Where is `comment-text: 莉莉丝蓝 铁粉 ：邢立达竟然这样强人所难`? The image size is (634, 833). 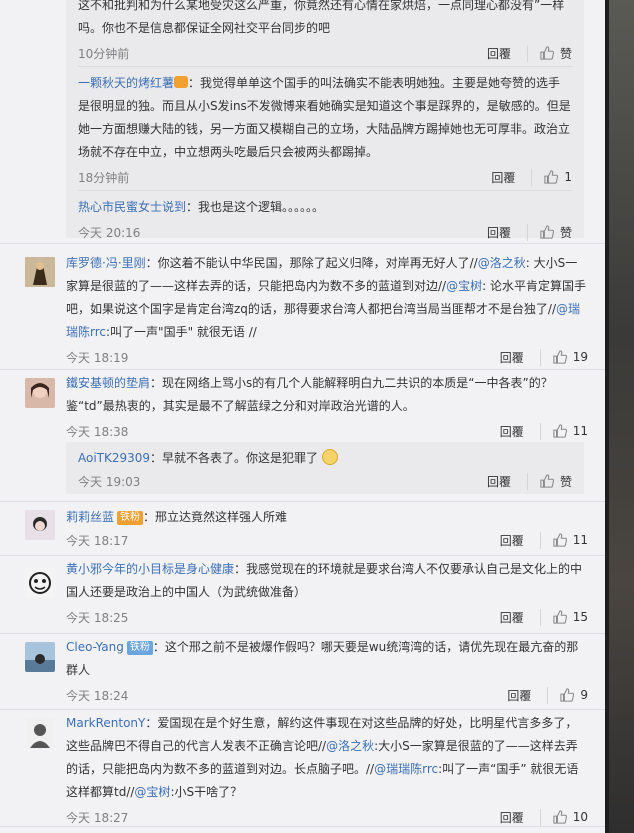
comment-text: 莉莉丝蓝 铁粉 ：邢立达竟然这样强人所难 is located at coordinates (327, 517).